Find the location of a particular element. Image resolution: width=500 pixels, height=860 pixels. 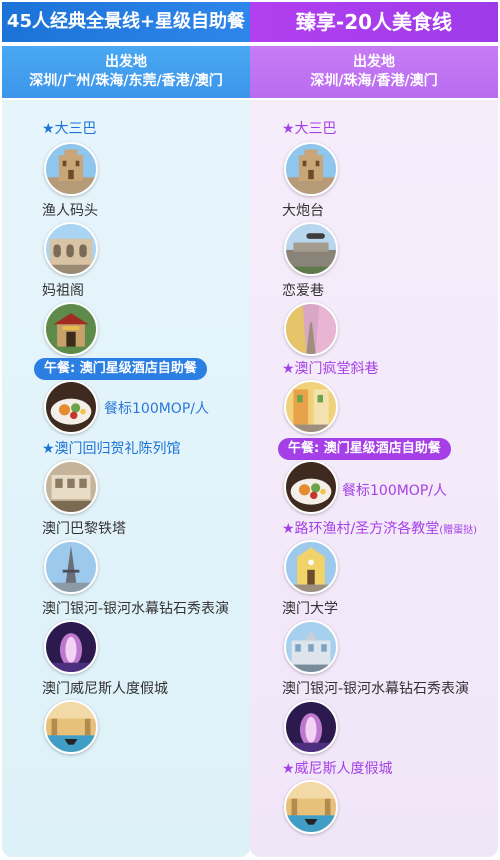

stop-label: 澳门威尼斯人度假城 is located at coordinates (105, 689).